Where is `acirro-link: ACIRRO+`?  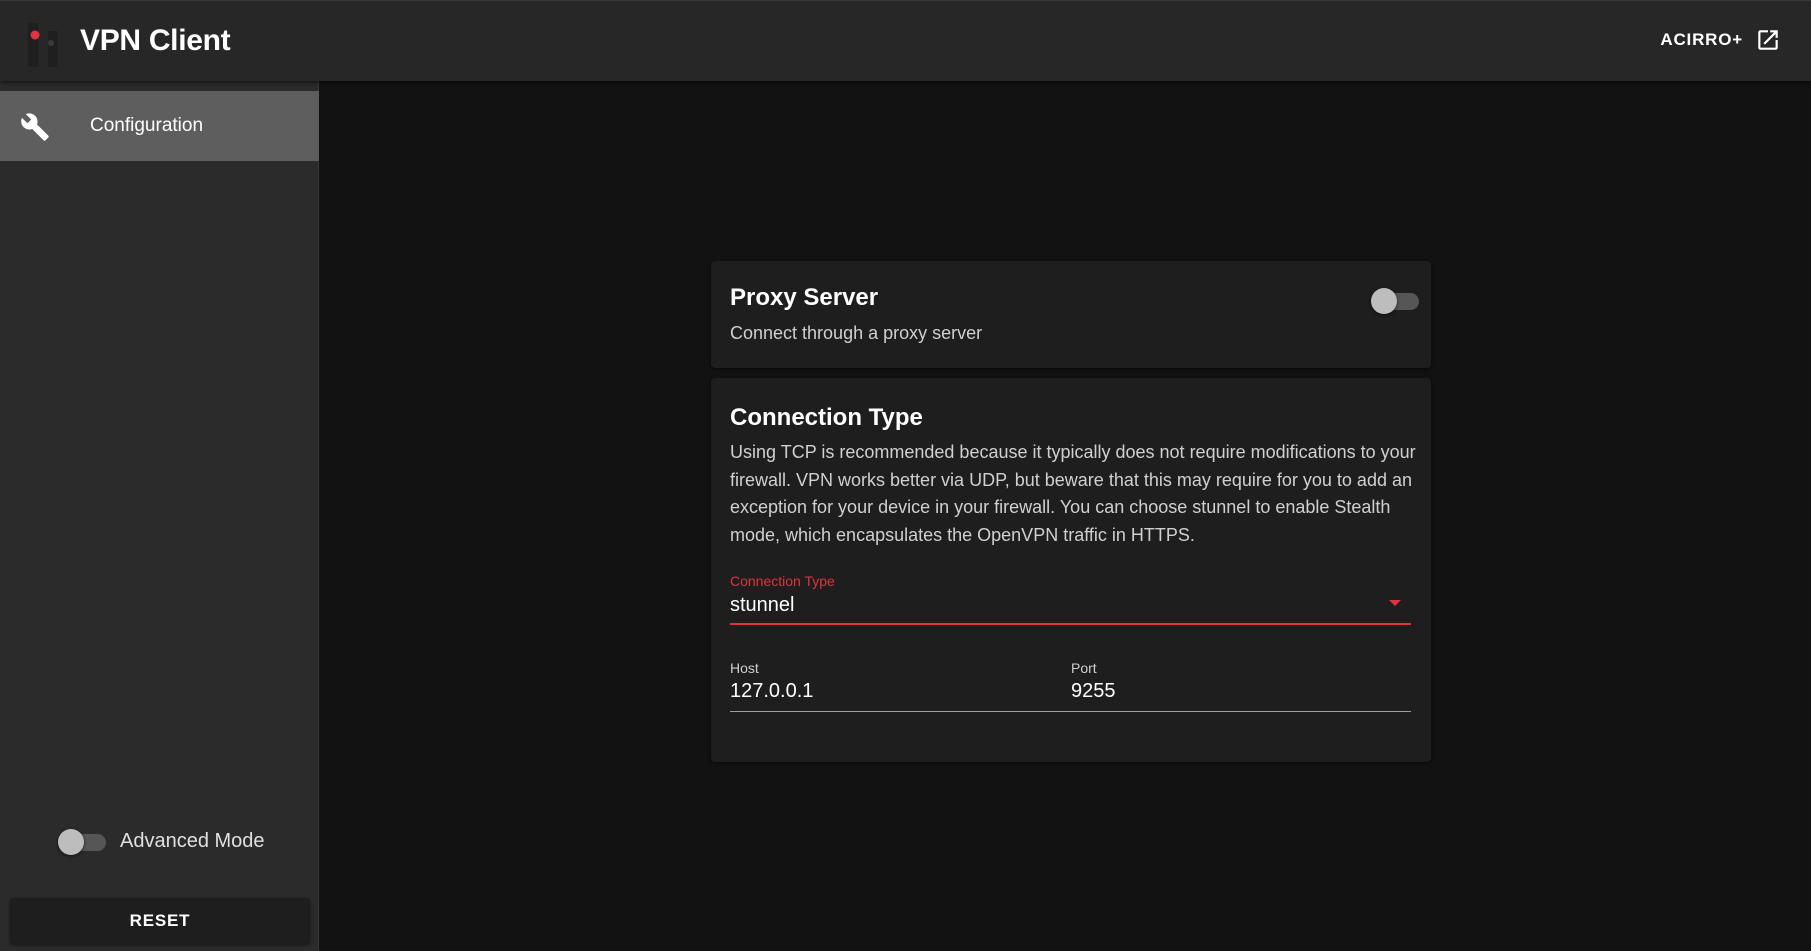
acirro-link: ACIRRO+ is located at coordinates (1720, 40).